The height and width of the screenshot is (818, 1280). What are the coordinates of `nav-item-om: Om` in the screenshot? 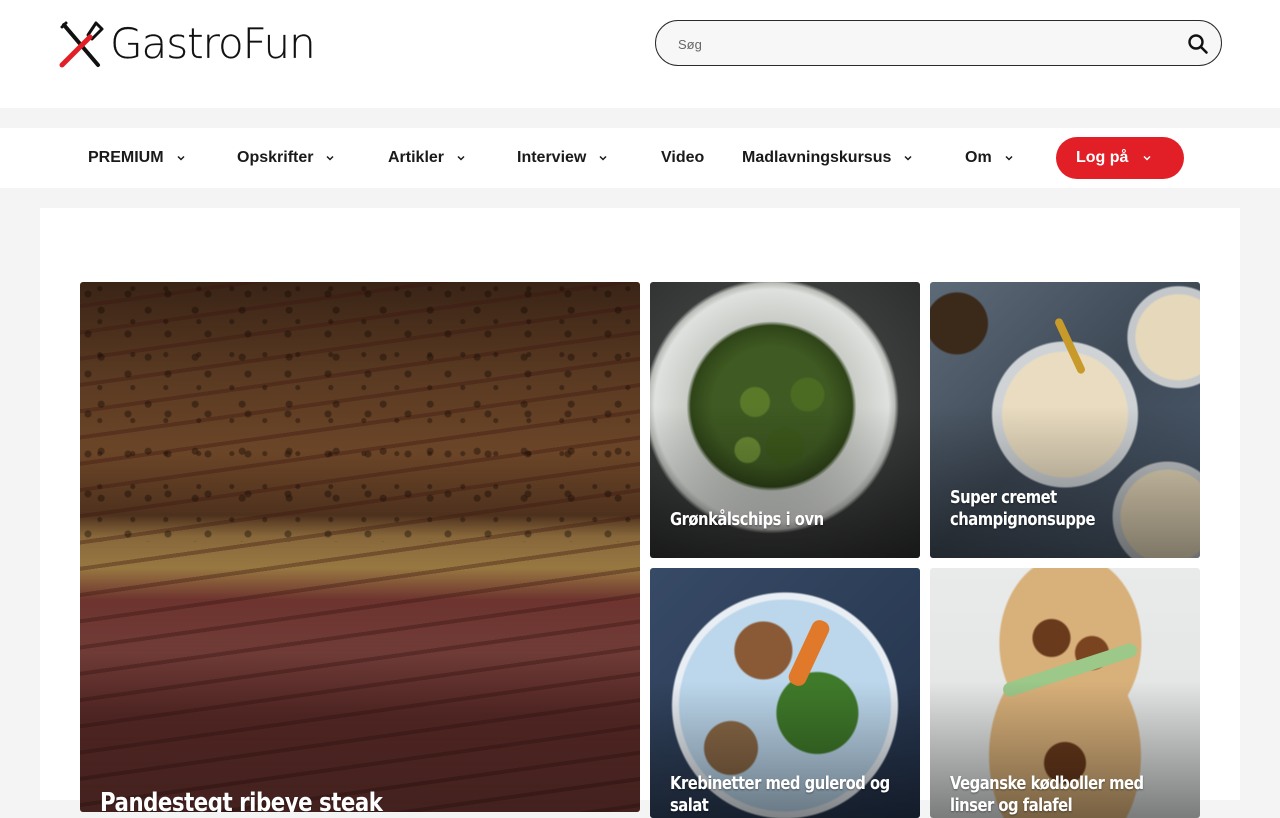 It's located at (989, 158).